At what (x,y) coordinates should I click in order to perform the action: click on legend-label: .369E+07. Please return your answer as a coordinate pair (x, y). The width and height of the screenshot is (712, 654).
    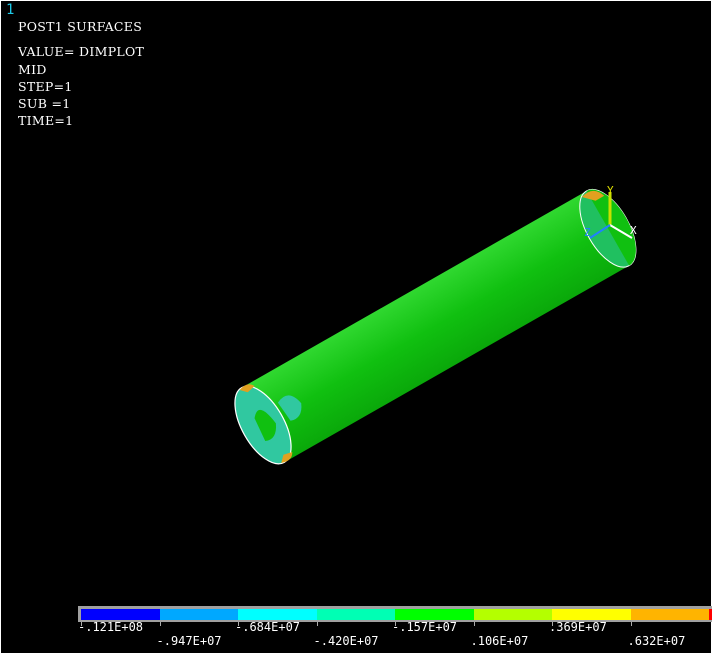
    Looking at the image, I should click on (578, 627).